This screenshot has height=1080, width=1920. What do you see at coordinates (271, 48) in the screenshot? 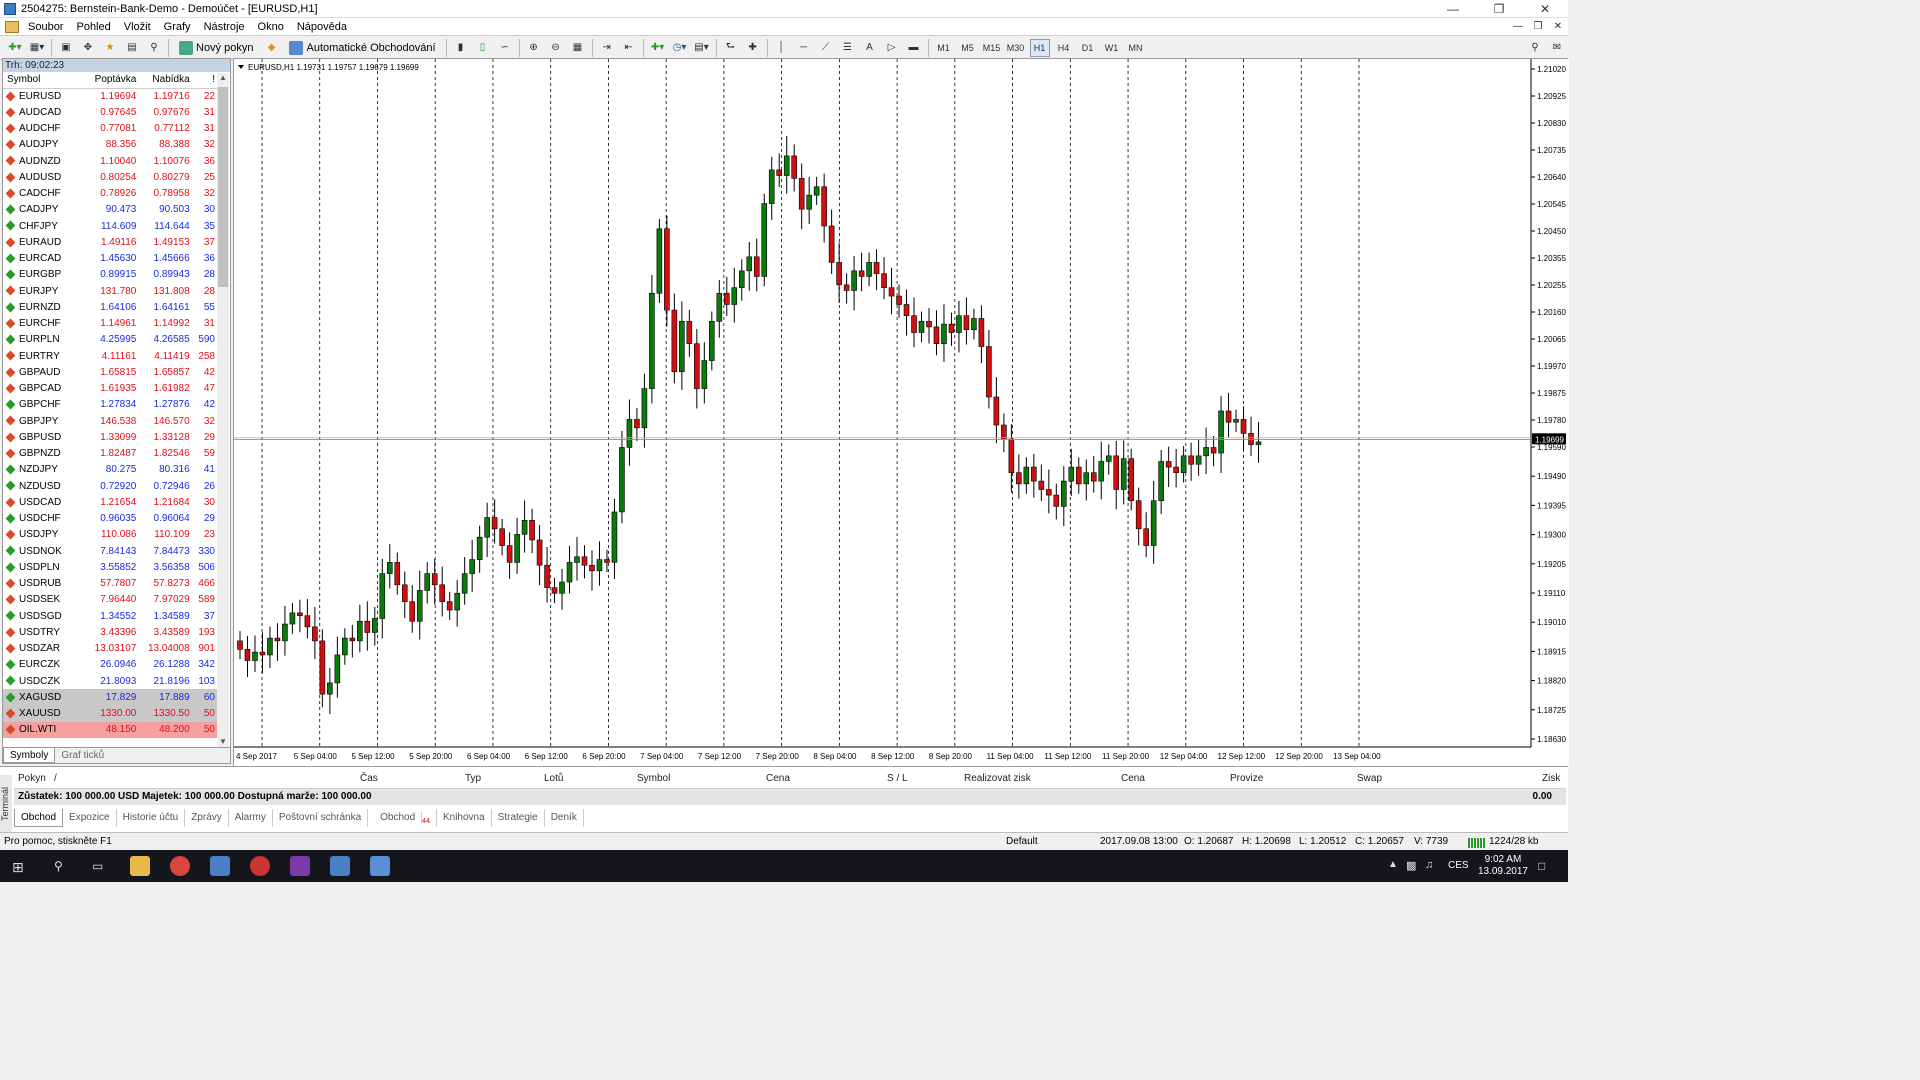
I see `metaeditor-icon: ◆` at bounding box center [271, 48].